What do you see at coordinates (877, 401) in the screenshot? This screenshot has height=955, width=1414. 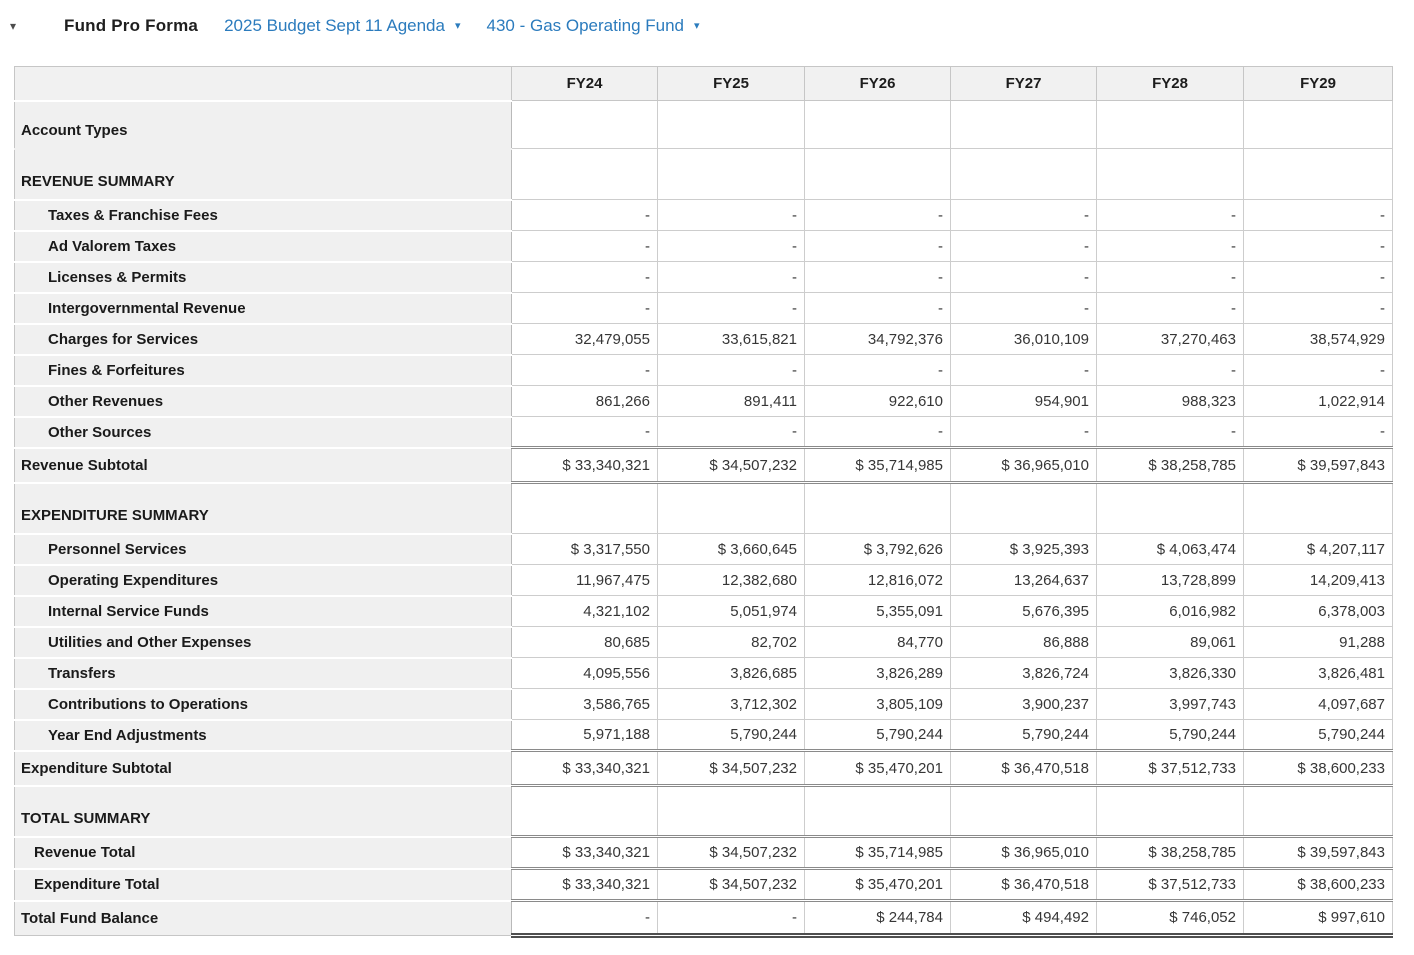 I see `value-cell: 922,610` at bounding box center [877, 401].